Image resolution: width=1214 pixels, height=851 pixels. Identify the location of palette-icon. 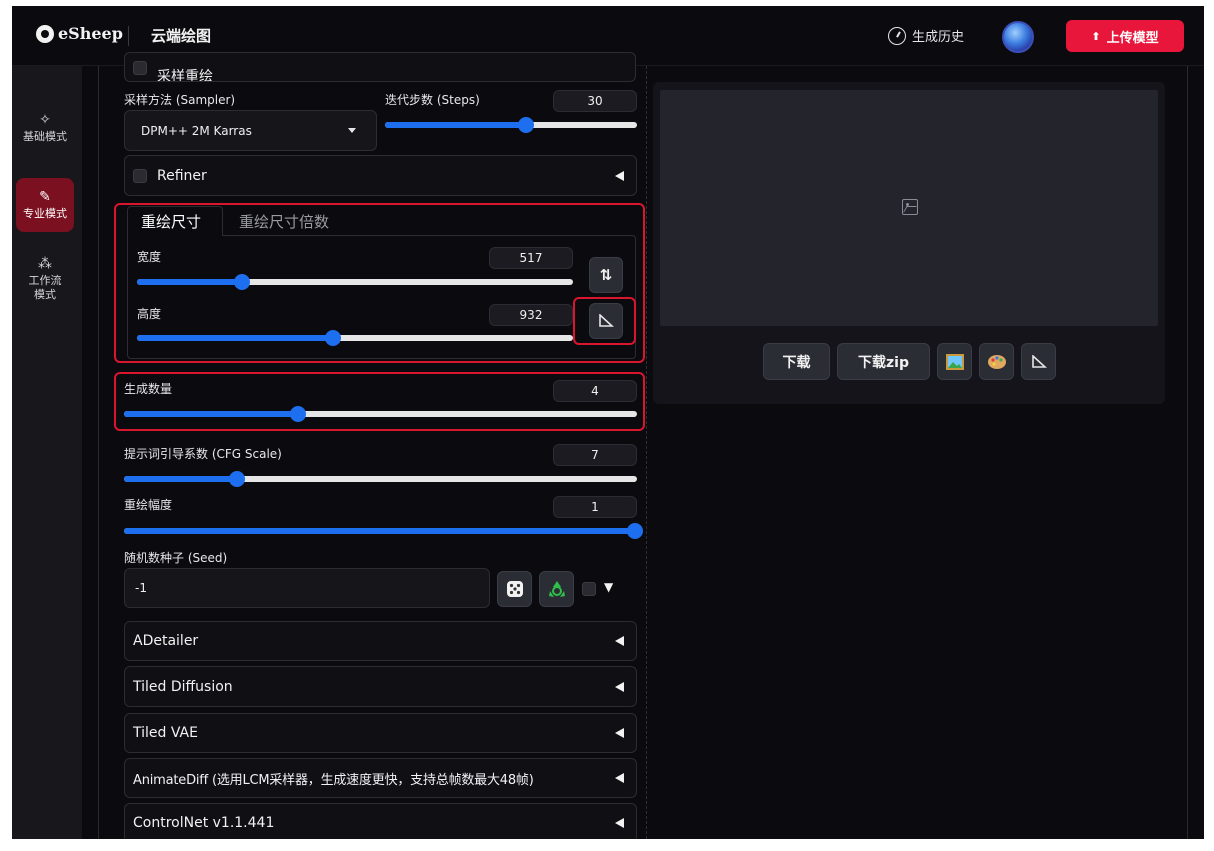
(996, 361).